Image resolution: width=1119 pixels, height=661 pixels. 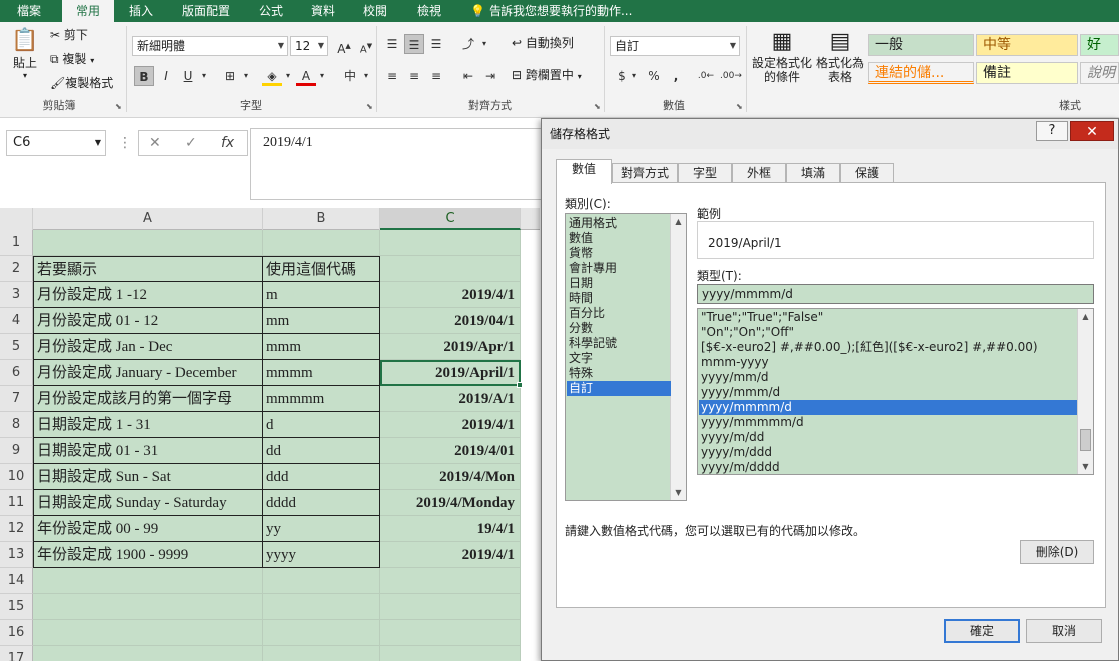 I want to click on cell-c3: 2019/4/1, so click(x=450, y=295).